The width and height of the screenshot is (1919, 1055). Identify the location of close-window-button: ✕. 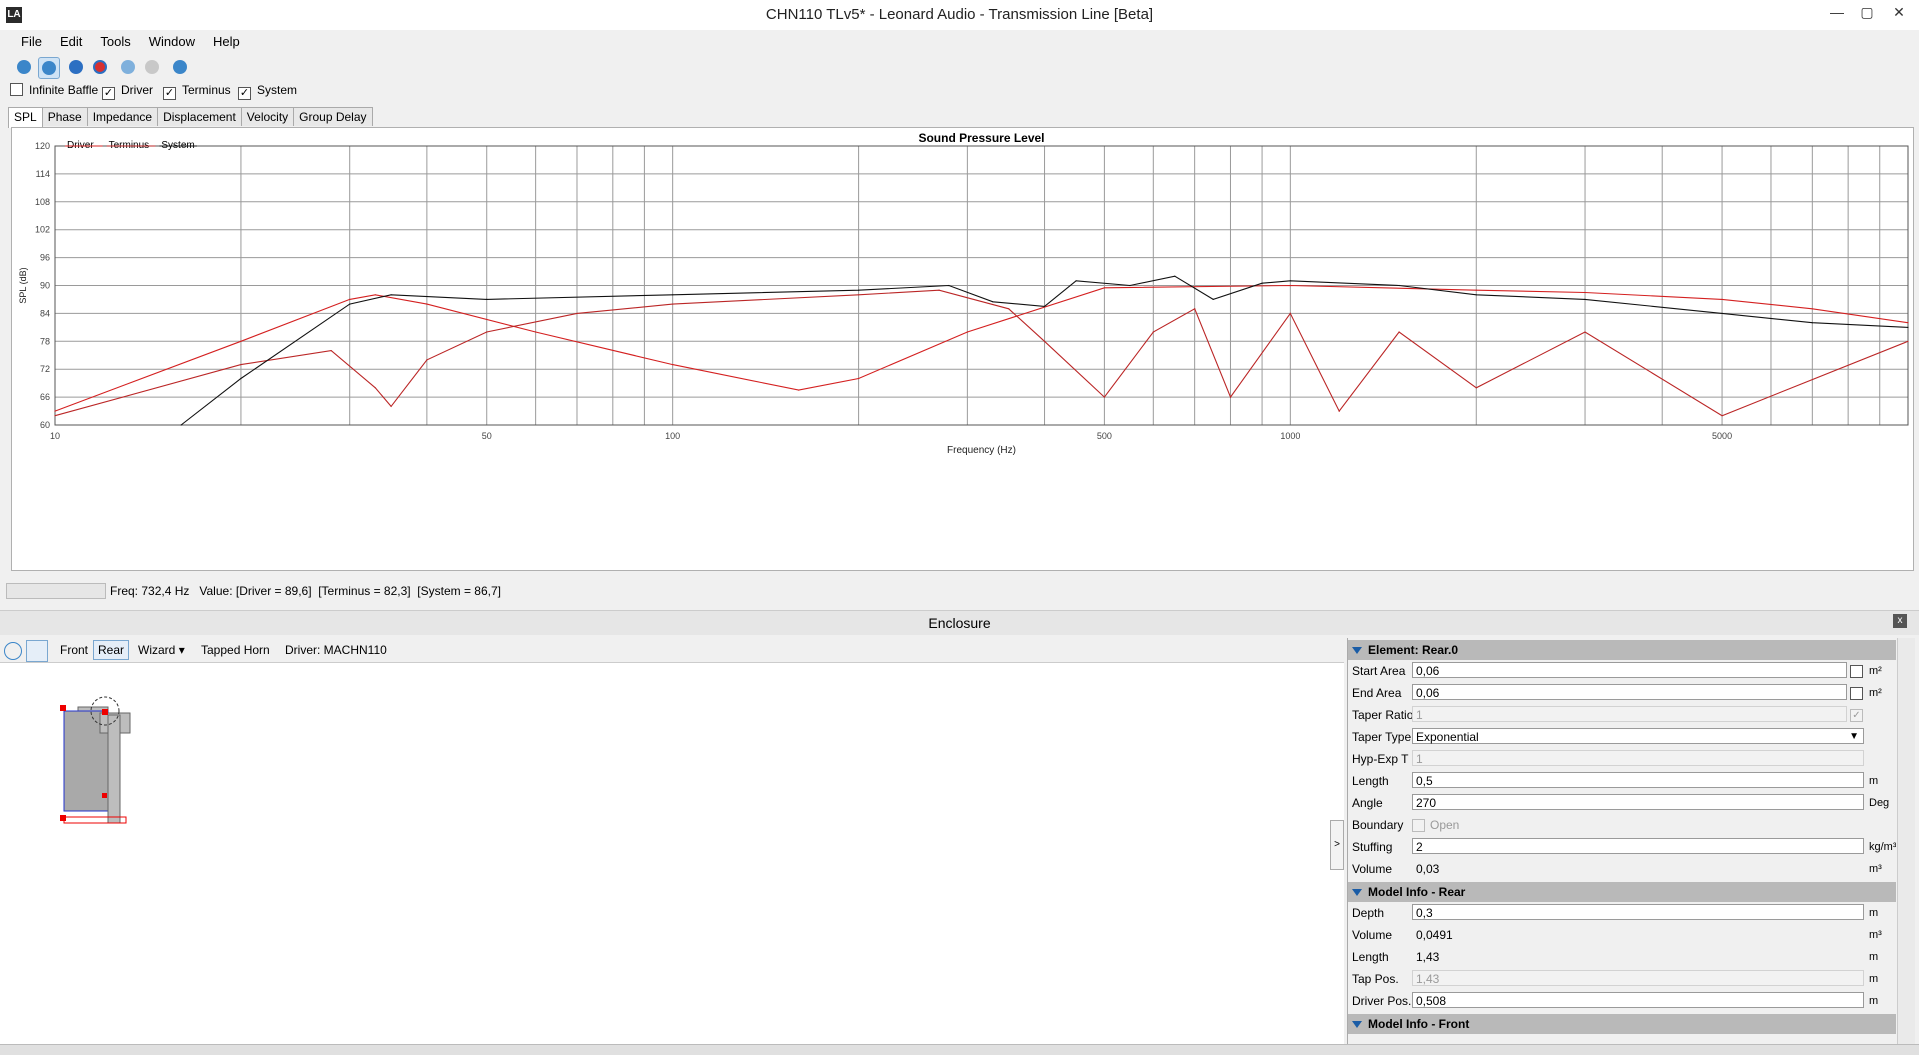
(1899, 13).